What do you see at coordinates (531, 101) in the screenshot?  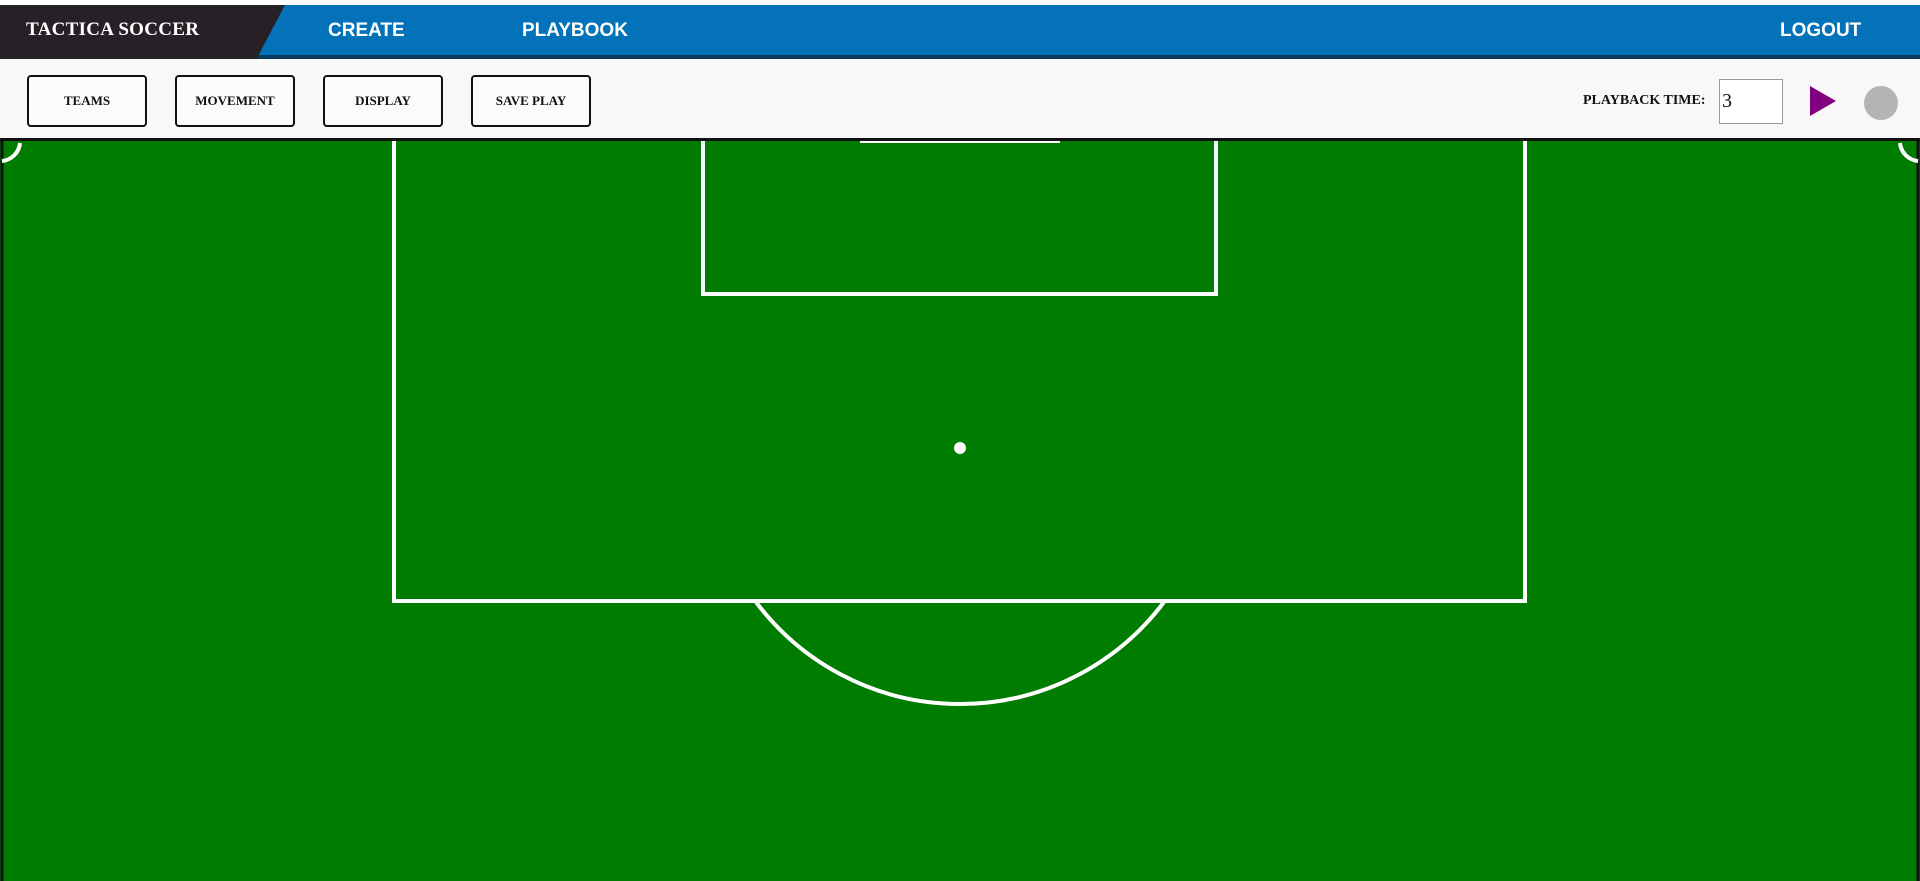 I see `save-play-button: SAVE PLAY` at bounding box center [531, 101].